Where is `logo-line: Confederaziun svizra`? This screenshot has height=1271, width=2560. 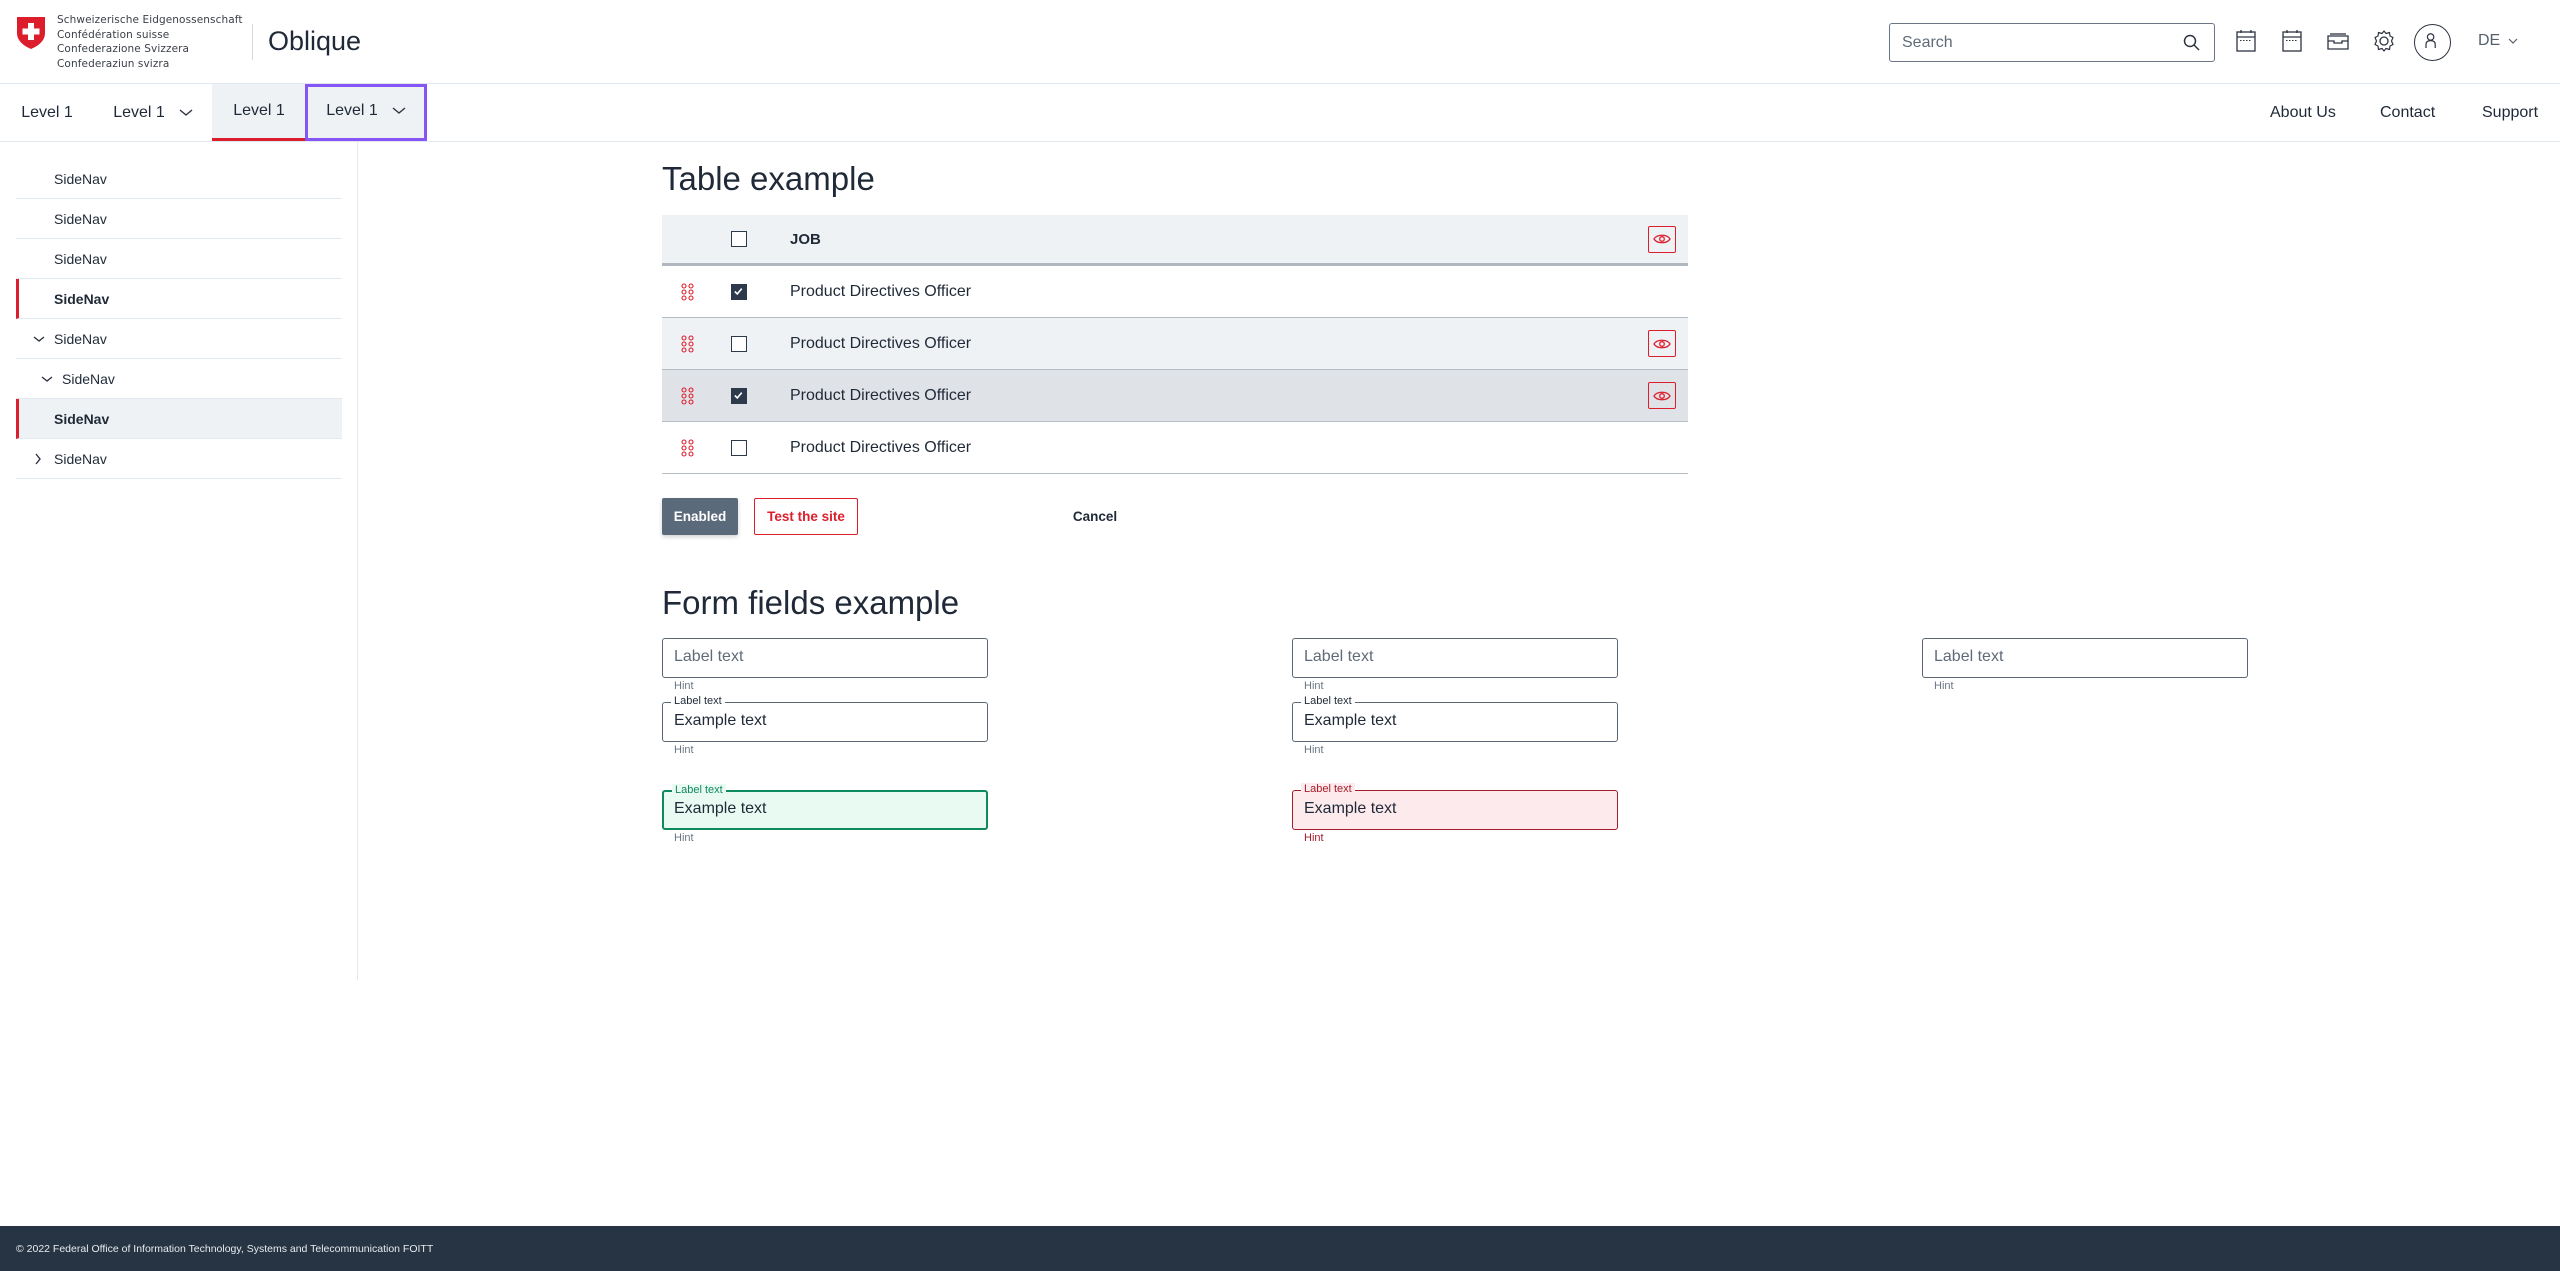 logo-line: Confederaziun svizra is located at coordinates (113, 63).